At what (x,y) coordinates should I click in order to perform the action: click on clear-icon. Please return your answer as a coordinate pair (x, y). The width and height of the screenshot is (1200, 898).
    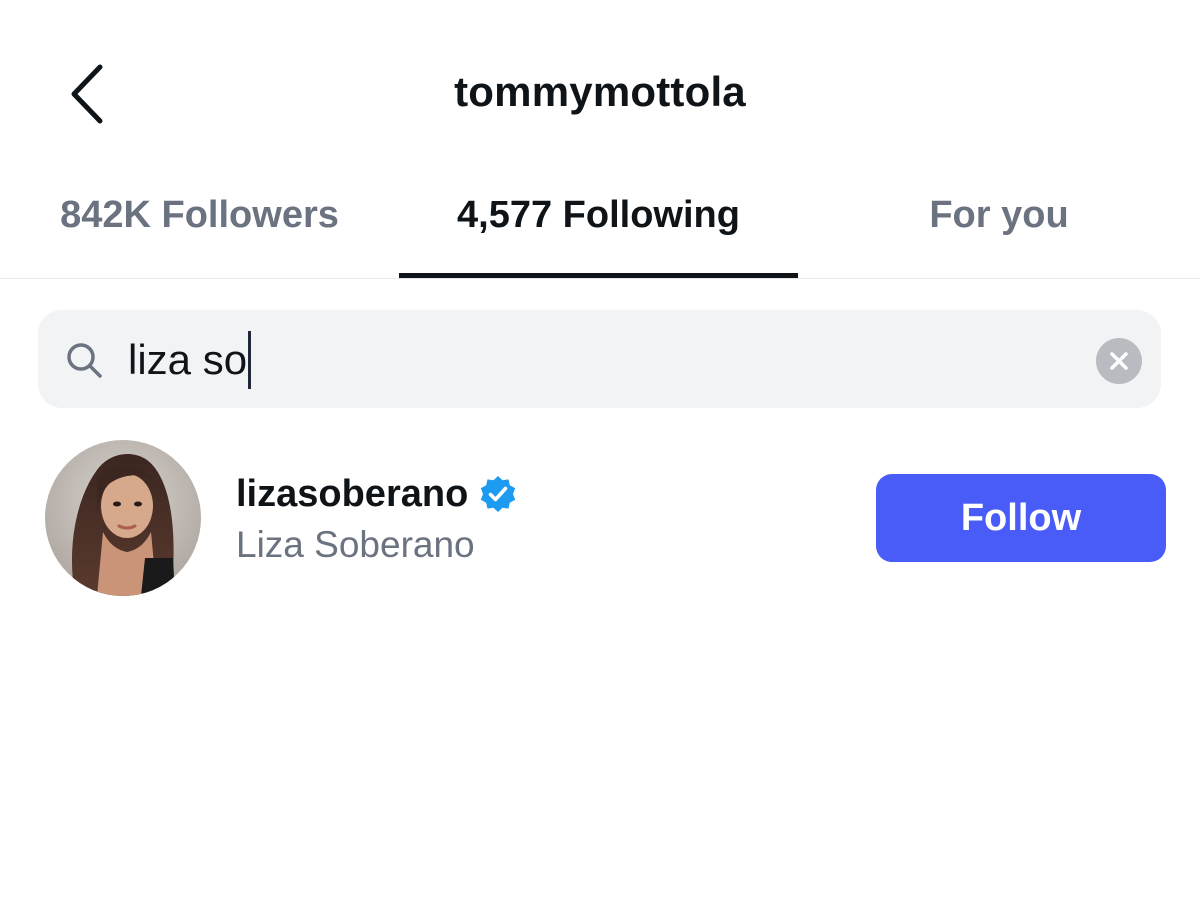
    Looking at the image, I should click on (1119, 361).